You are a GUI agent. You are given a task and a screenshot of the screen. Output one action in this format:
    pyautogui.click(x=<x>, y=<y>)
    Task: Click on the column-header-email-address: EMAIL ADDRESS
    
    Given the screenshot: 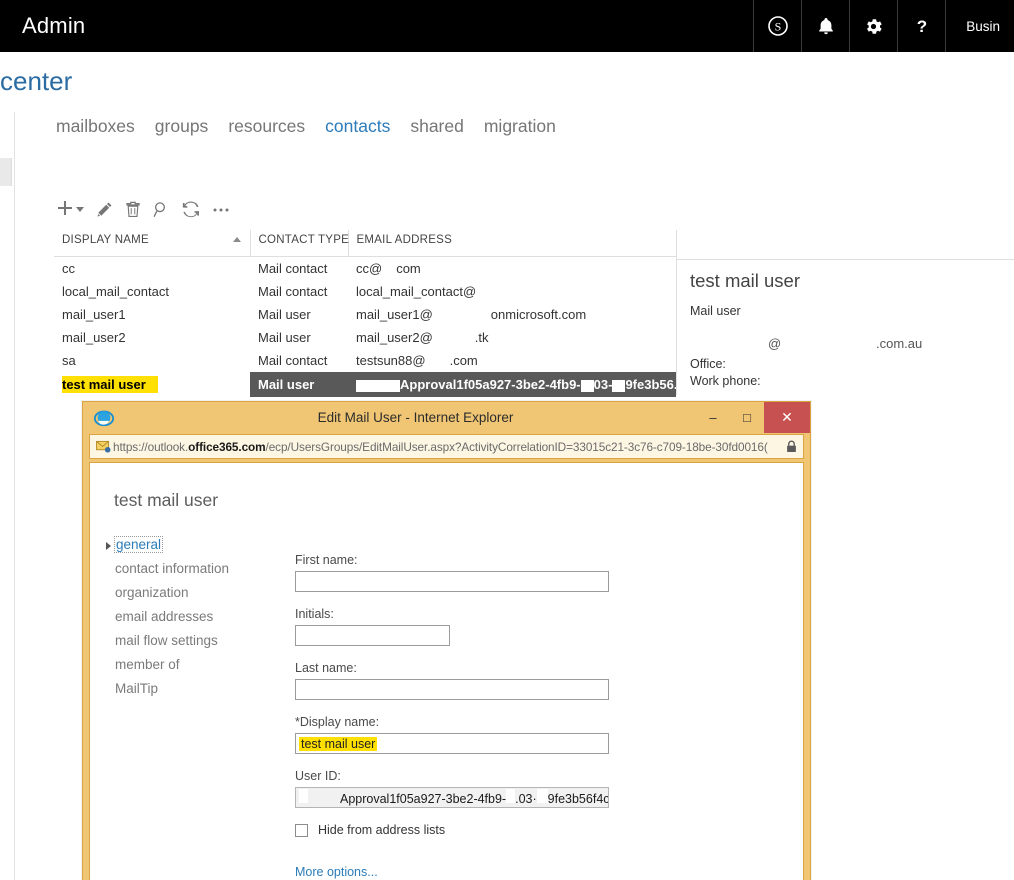 What is the action you would take?
    pyautogui.click(x=512, y=243)
    